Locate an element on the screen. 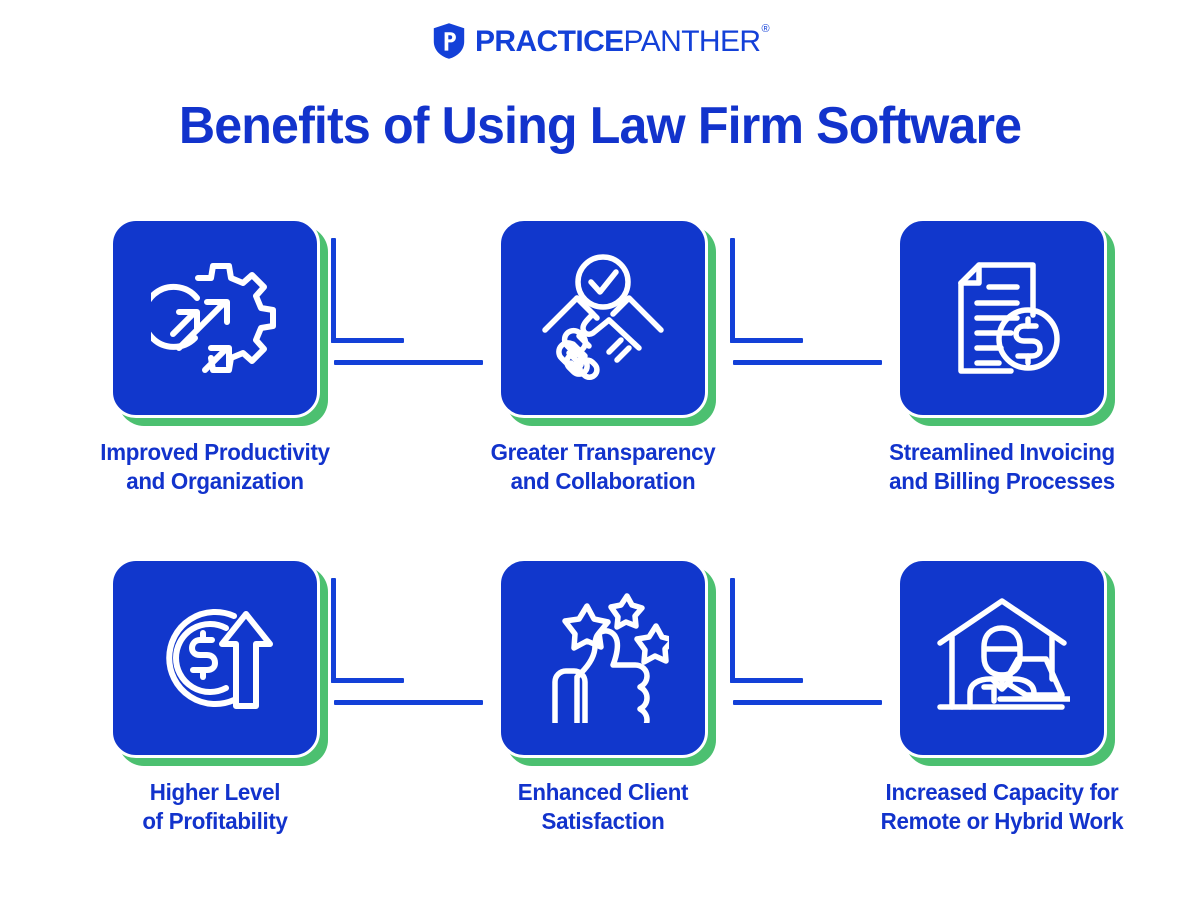 This screenshot has width=1200, height=900. benefit-item-2: Greater Transparency and Collaboration is located at coordinates (603, 357).